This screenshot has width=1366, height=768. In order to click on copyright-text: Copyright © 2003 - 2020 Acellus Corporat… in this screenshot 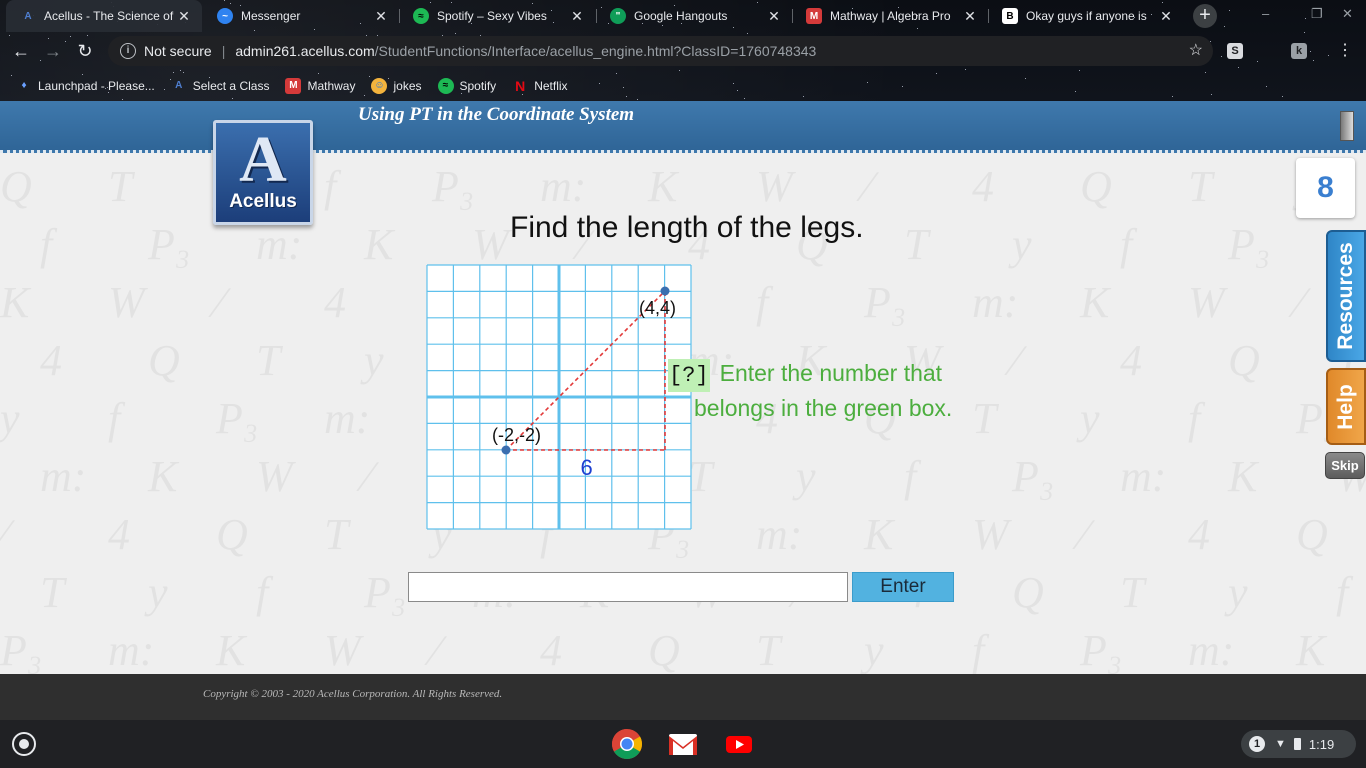, I will do `click(353, 694)`.